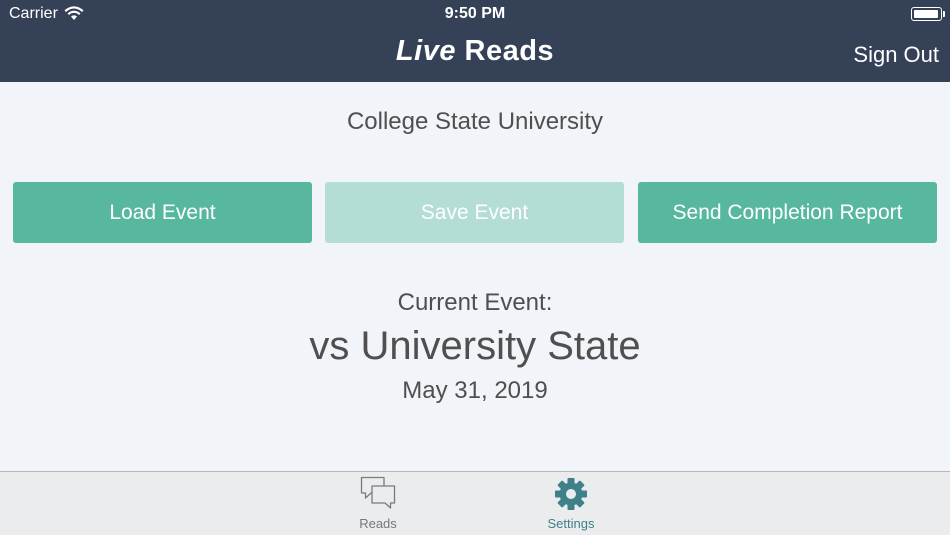 This screenshot has height=535, width=950. Describe the element at coordinates (571, 494) in the screenshot. I see `gear-icon` at that location.